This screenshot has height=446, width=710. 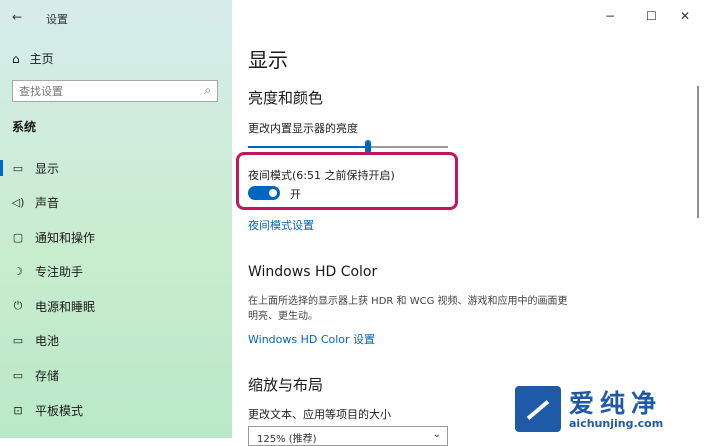 I want to click on section-heading: 系统, so click(x=24, y=127).